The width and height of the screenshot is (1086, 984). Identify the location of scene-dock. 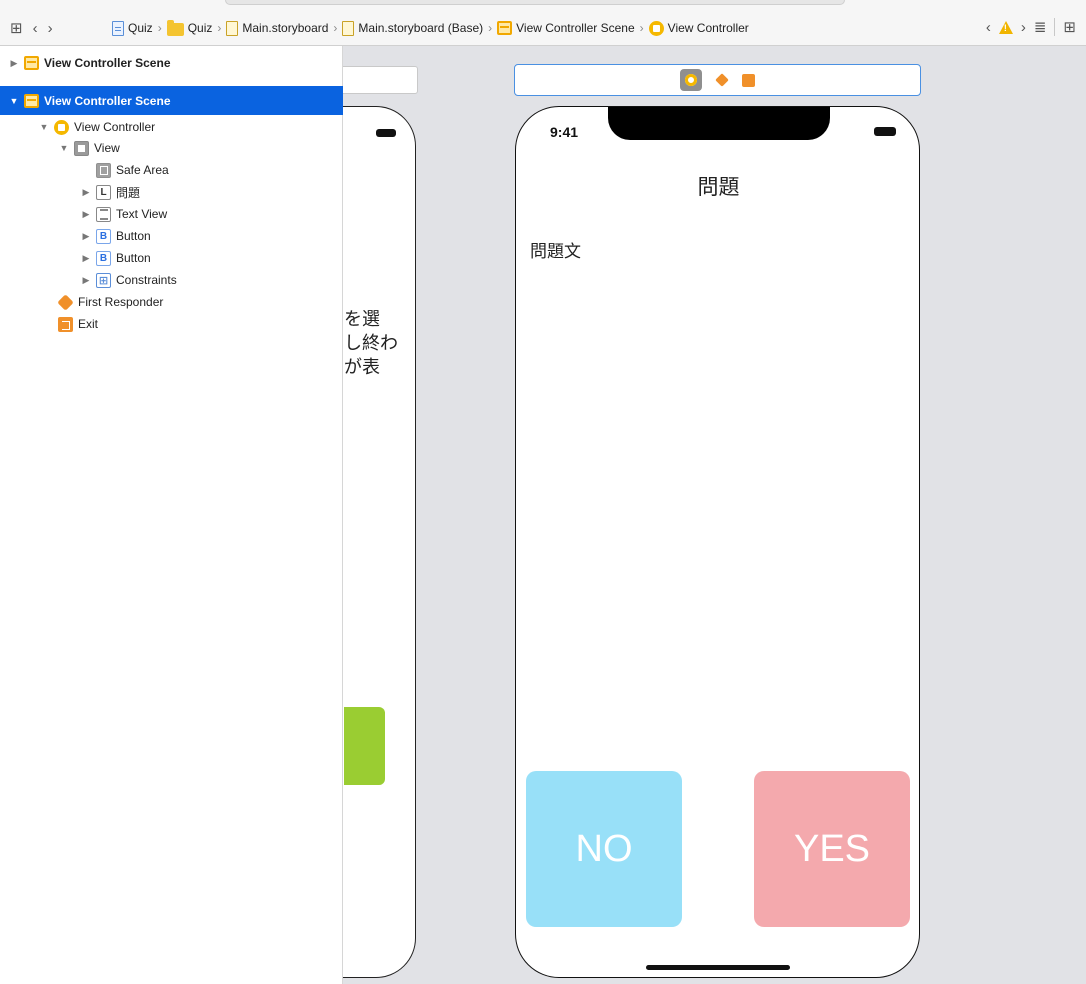
(717, 80).